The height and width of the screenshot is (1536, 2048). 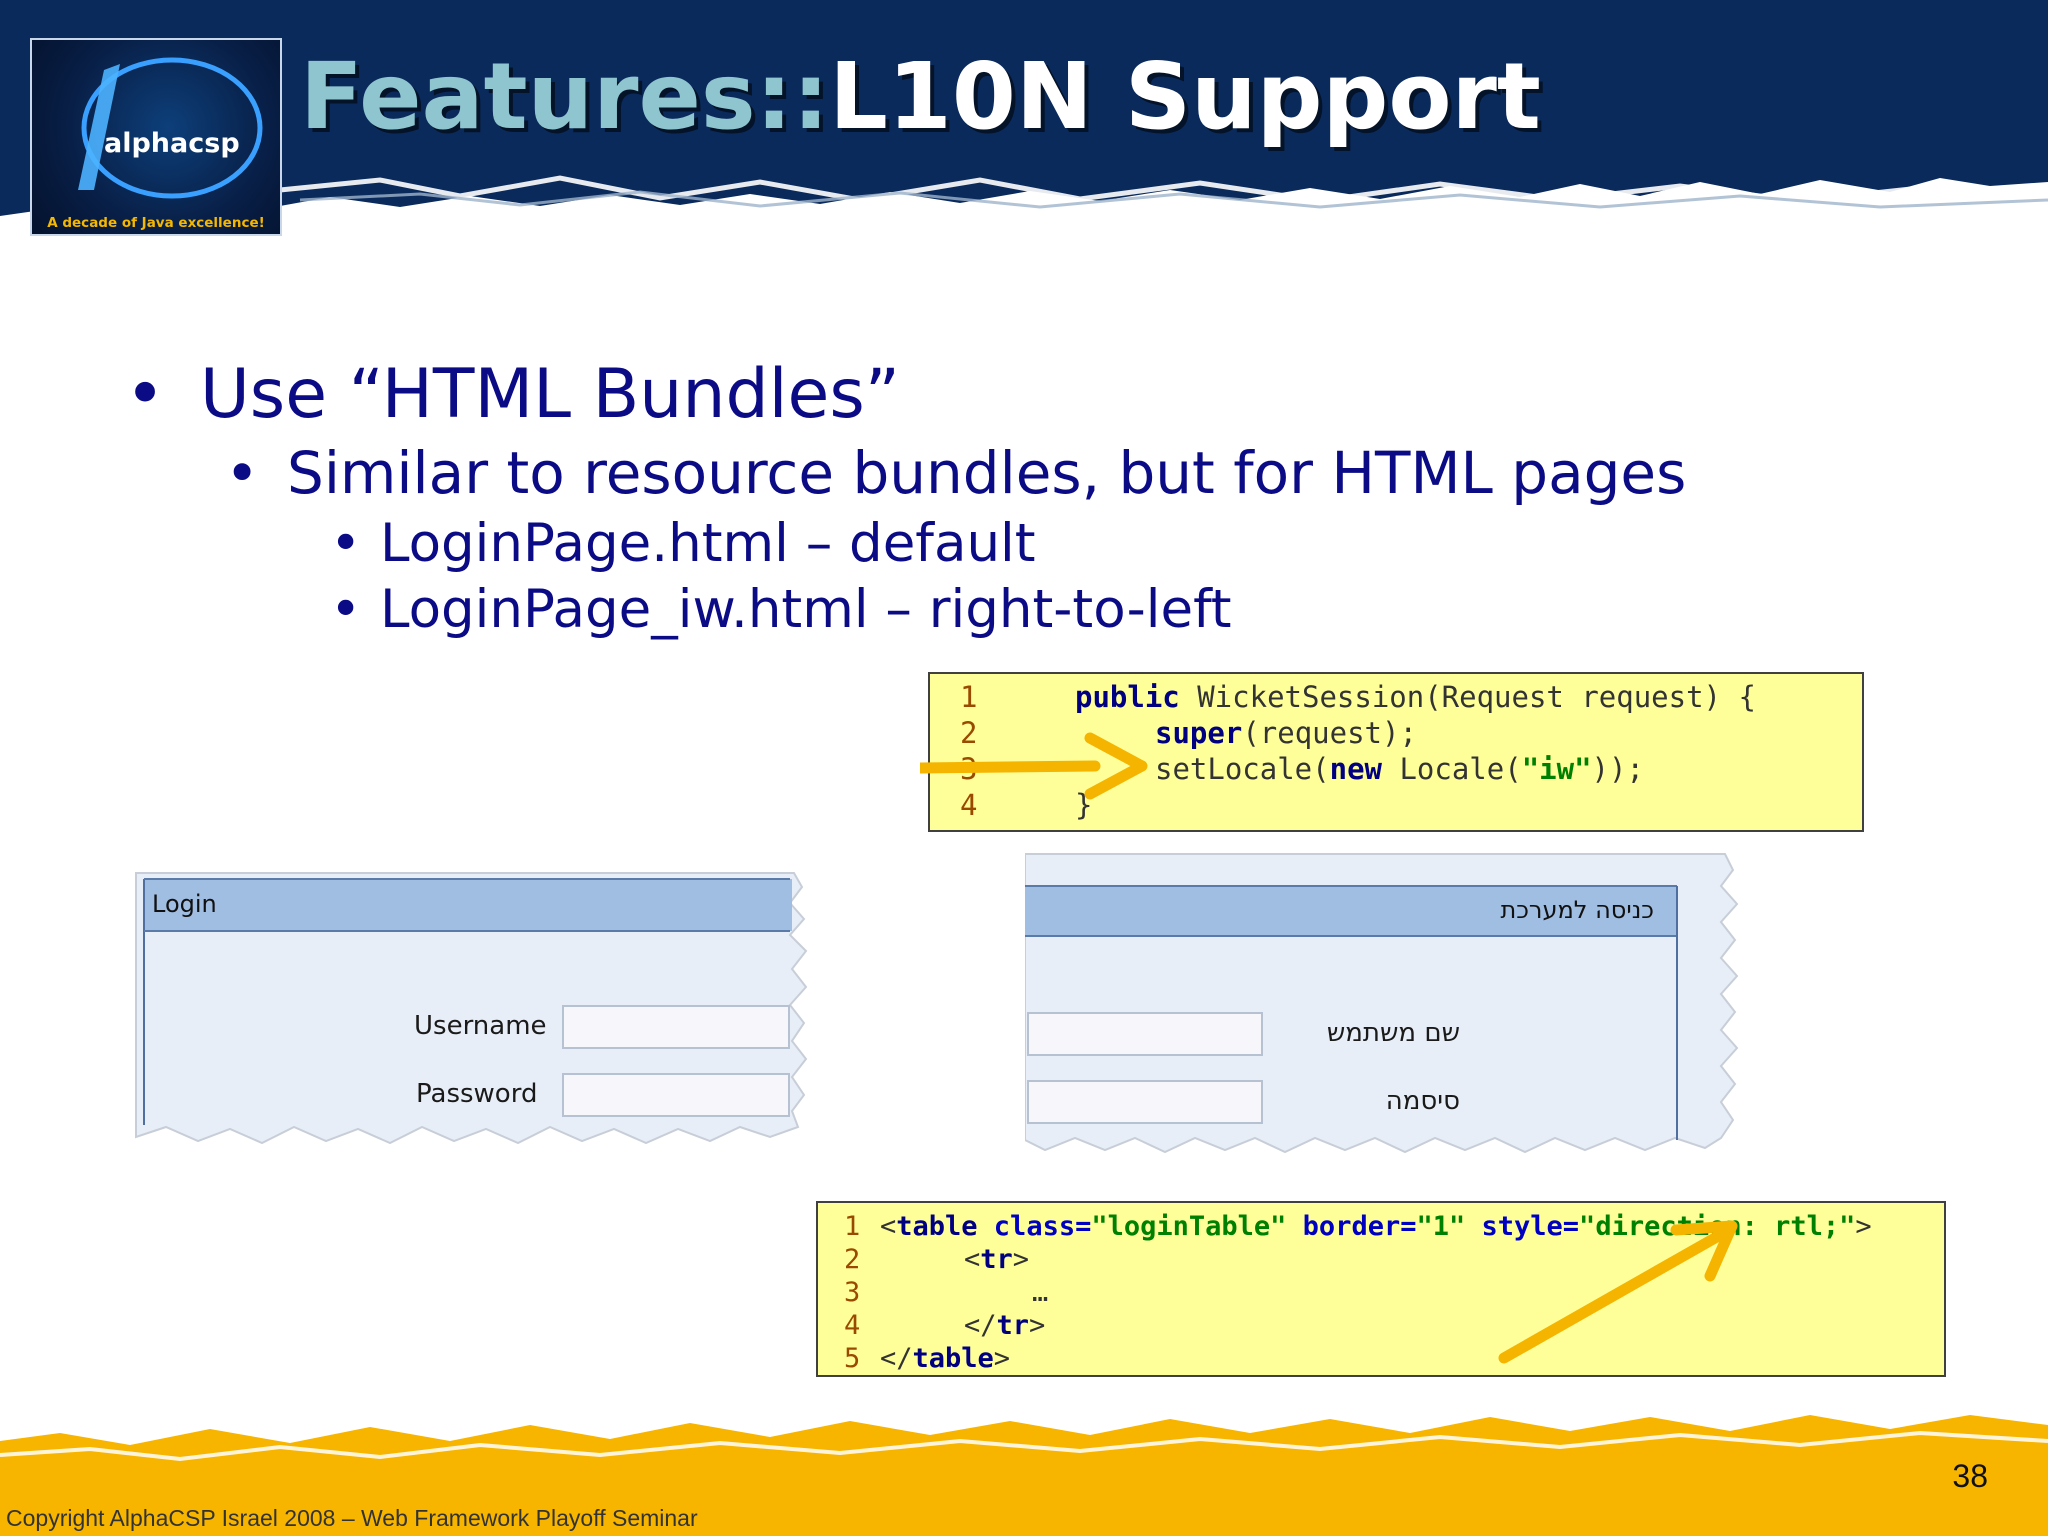 I want to click on line-number: 4, so click(x=852, y=1325).